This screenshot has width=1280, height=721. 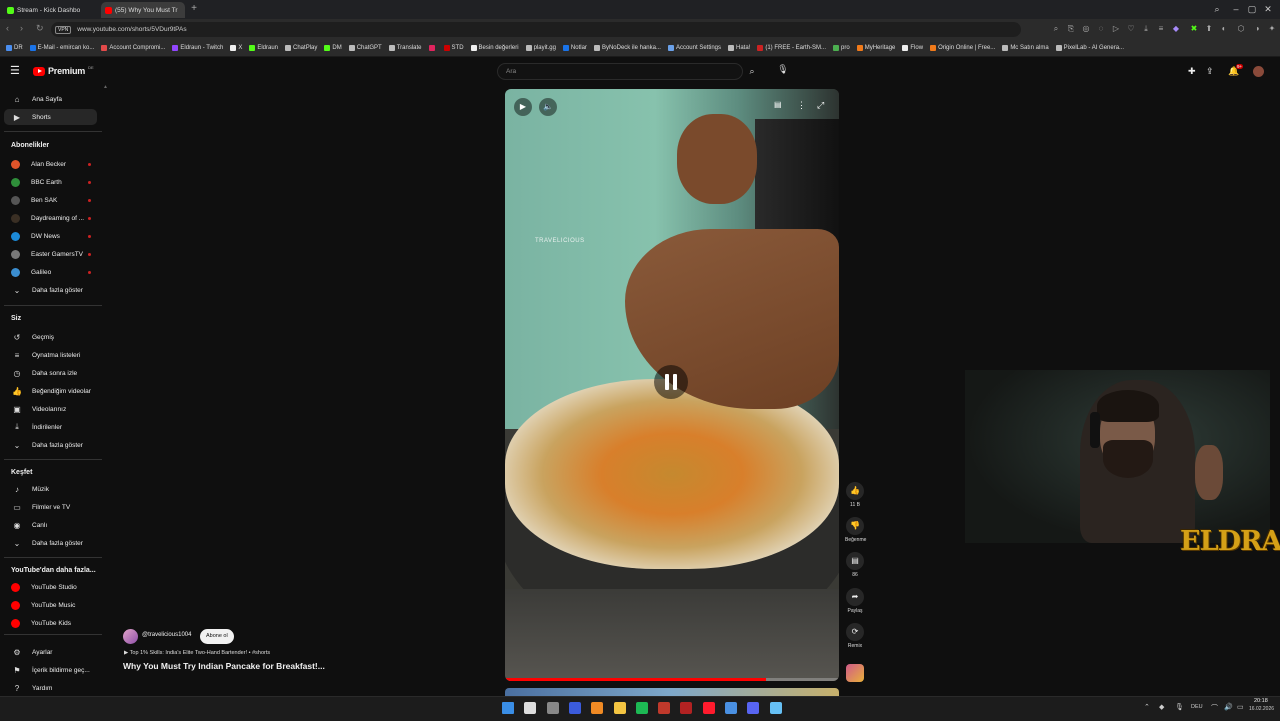 What do you see at coordinates (50, 427) in the screenshot?
I see `sidebar-item: ⤓ İndirilenler` at bounding box center [50, 427].